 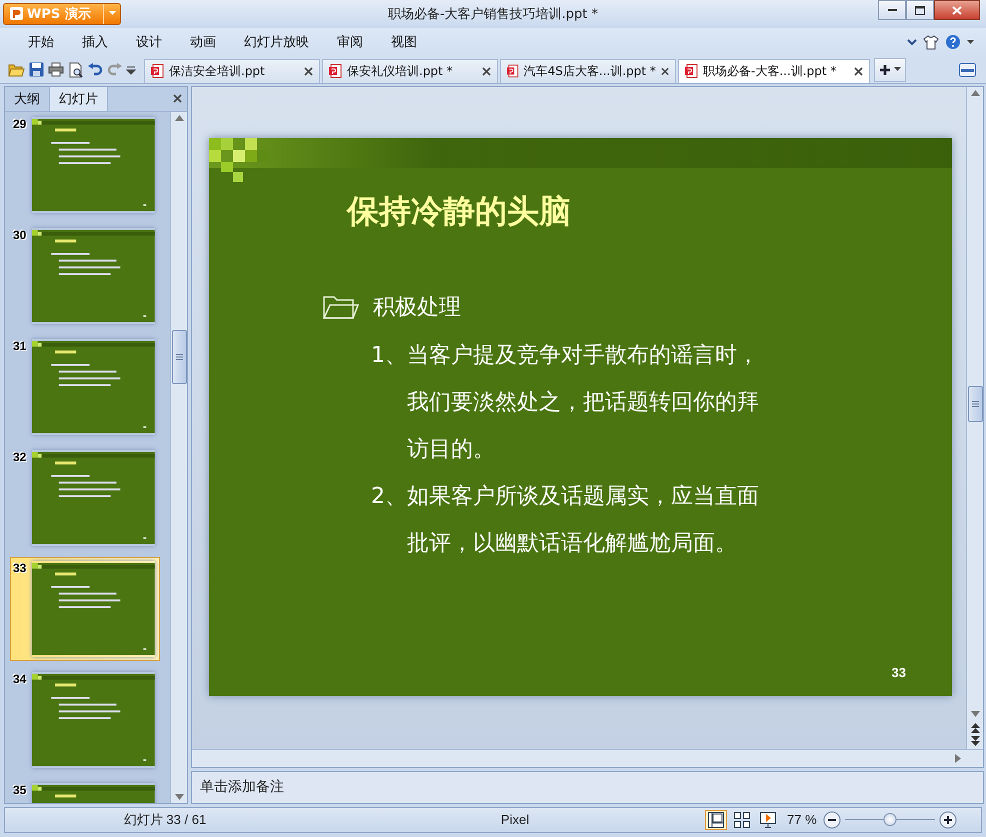 I want to click on document-tab: 保洁安全培训.ppt, so click(x=232, y=70).